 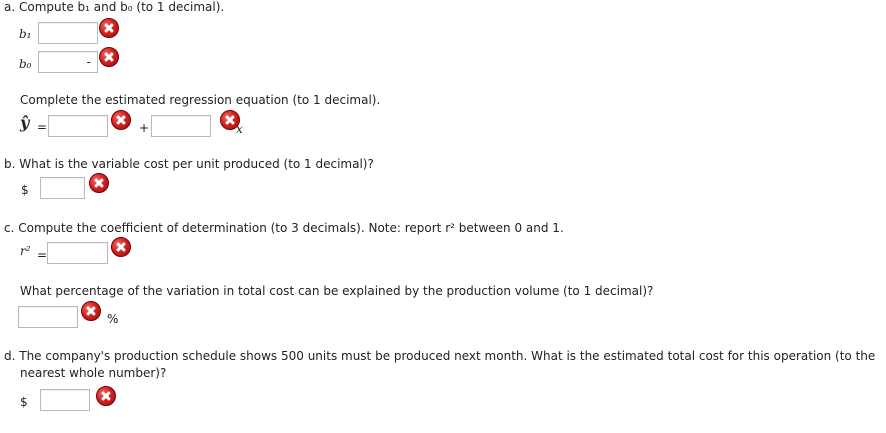 I want to click on b0-value: -, so click(x=88, y=62).